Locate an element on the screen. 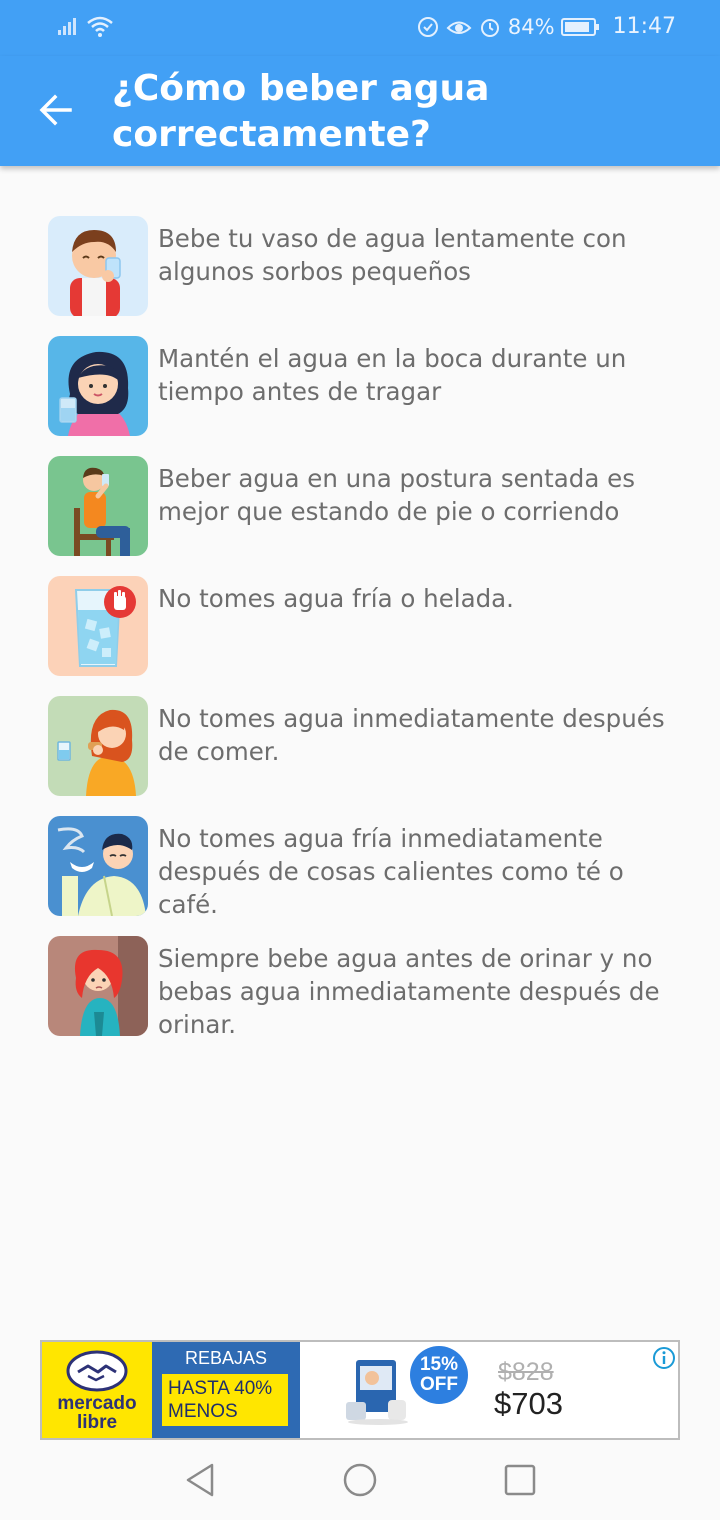  badge-off: OFF is located at coordinates (439, 1384).